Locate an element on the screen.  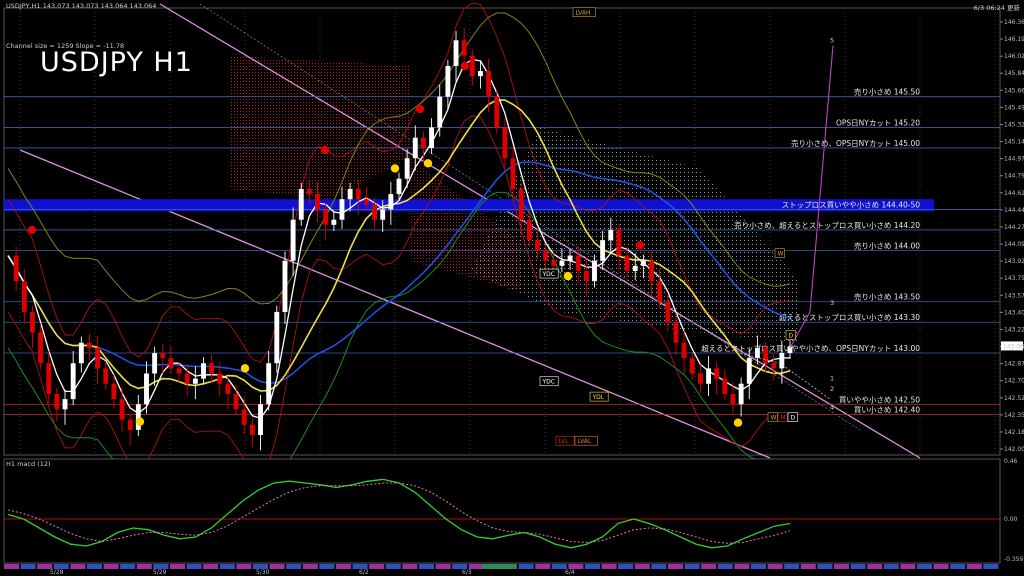
y-tick-label: 142.700 is located at coordinates (1014, 381).